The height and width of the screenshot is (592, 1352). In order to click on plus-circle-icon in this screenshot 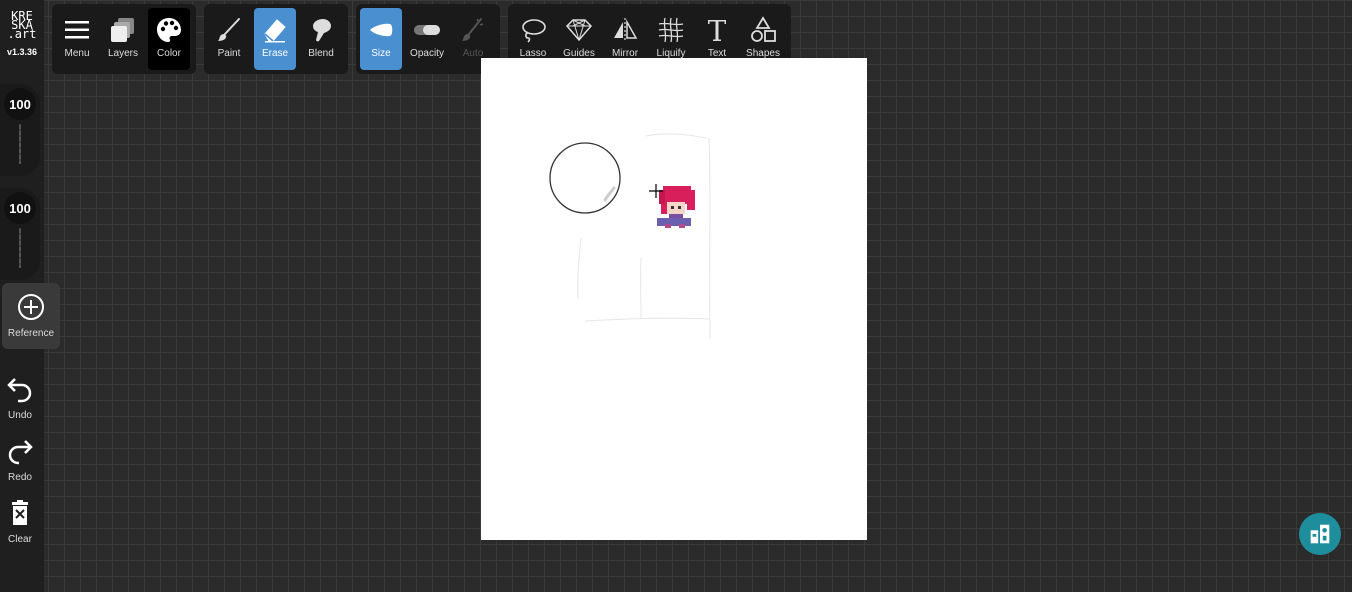, I will do `click(31, 307)`.